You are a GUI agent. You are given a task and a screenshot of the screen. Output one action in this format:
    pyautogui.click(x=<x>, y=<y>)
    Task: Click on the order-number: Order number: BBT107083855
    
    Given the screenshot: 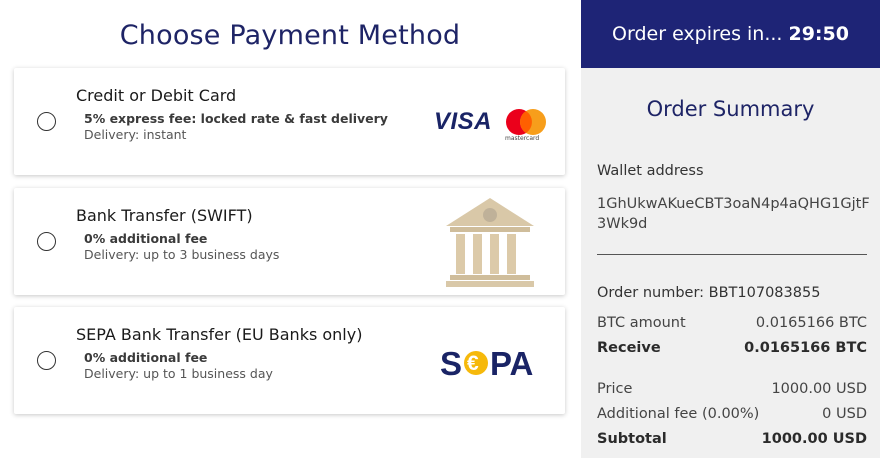 What is the action you would take?
    pyautogui.click(x=709, y=293)
    